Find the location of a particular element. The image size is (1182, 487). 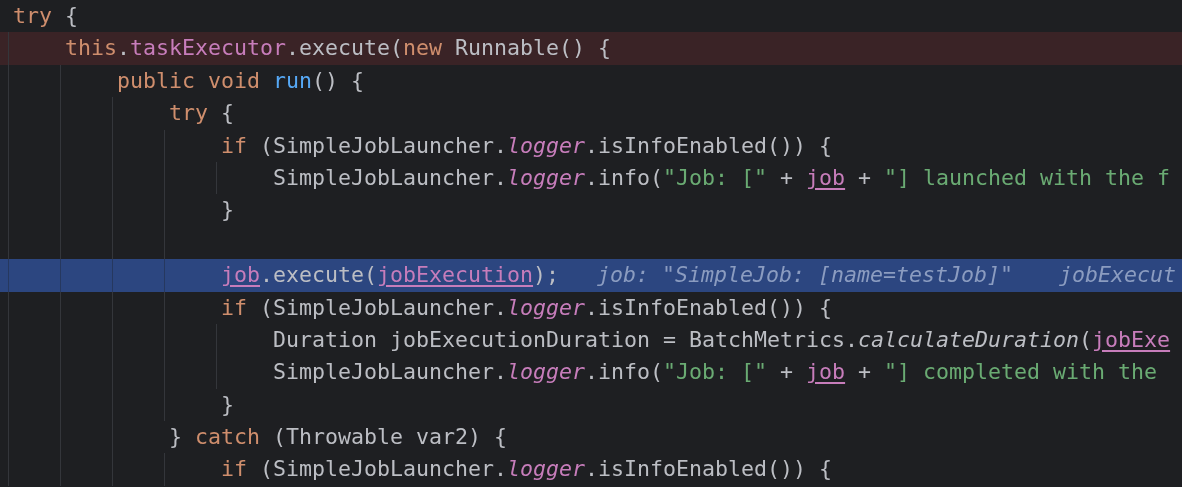

code-text: public void run() { is located at coordinates (240, 80).